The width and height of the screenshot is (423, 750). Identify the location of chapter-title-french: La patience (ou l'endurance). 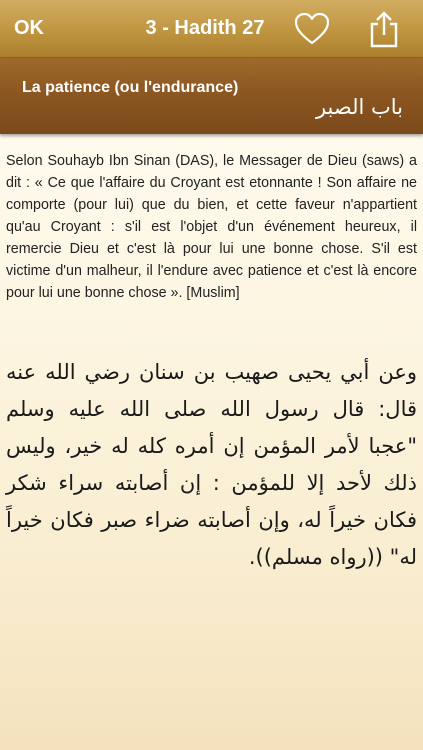
(130, 87).